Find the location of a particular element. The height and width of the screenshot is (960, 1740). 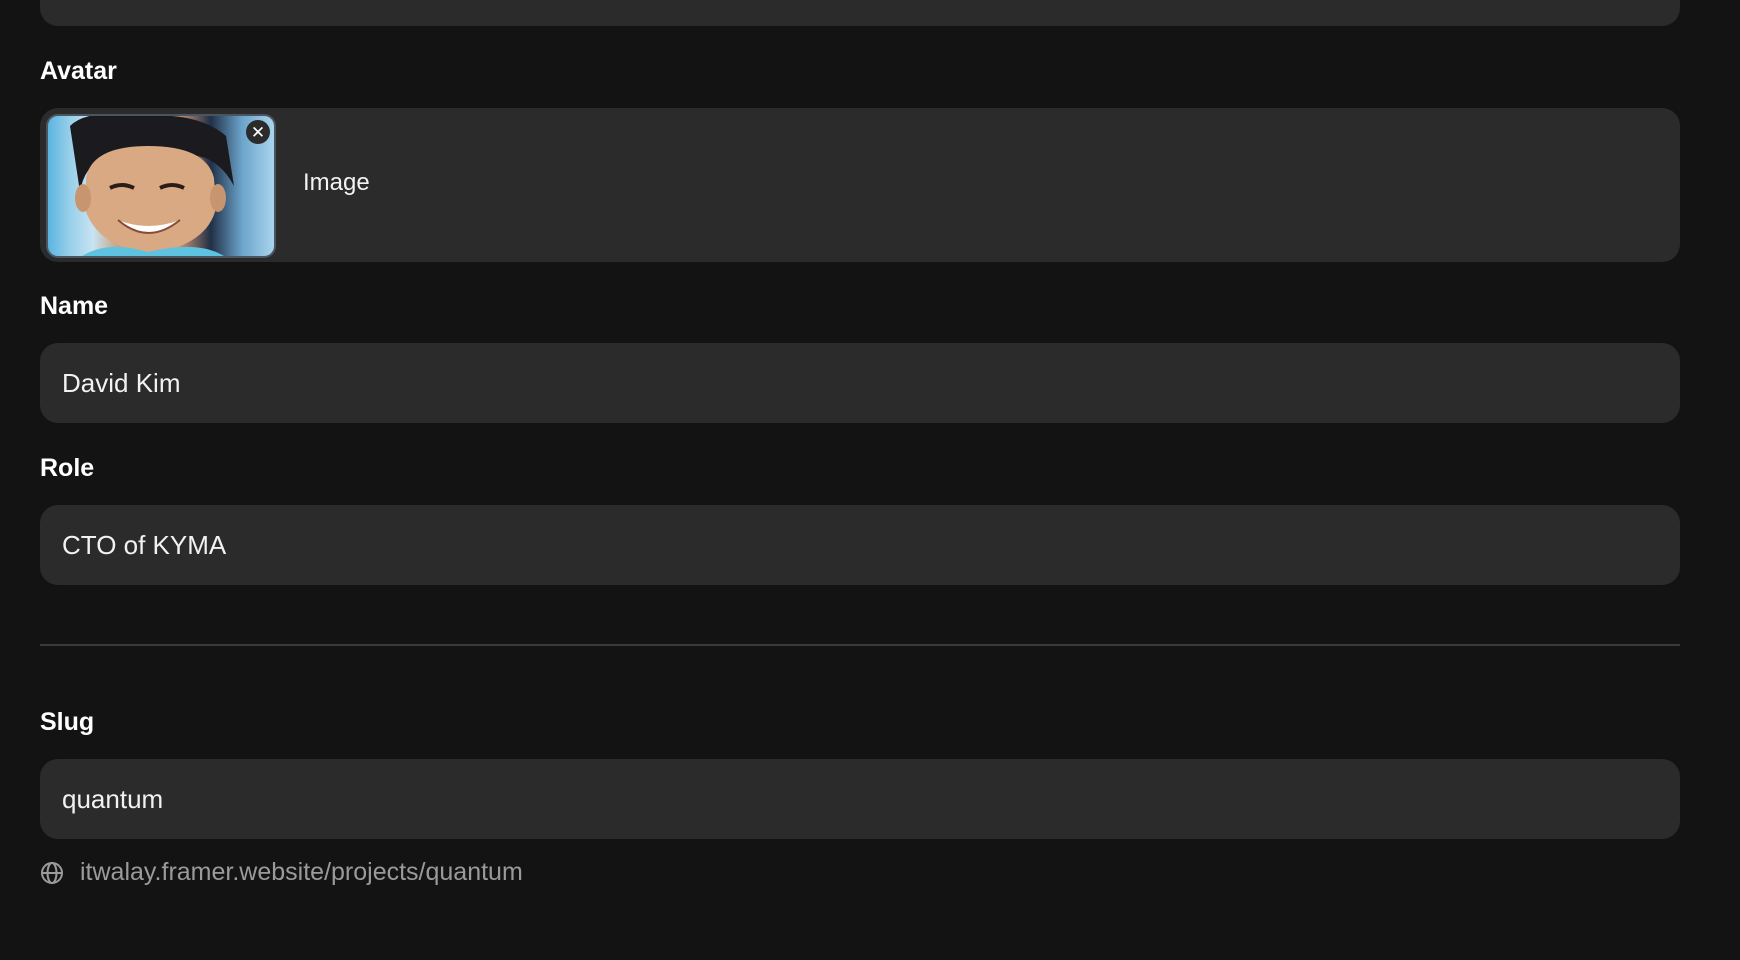

slug-url-preview: itwalay.framer.website/projects/quantum is located at coordinates (281, 872).